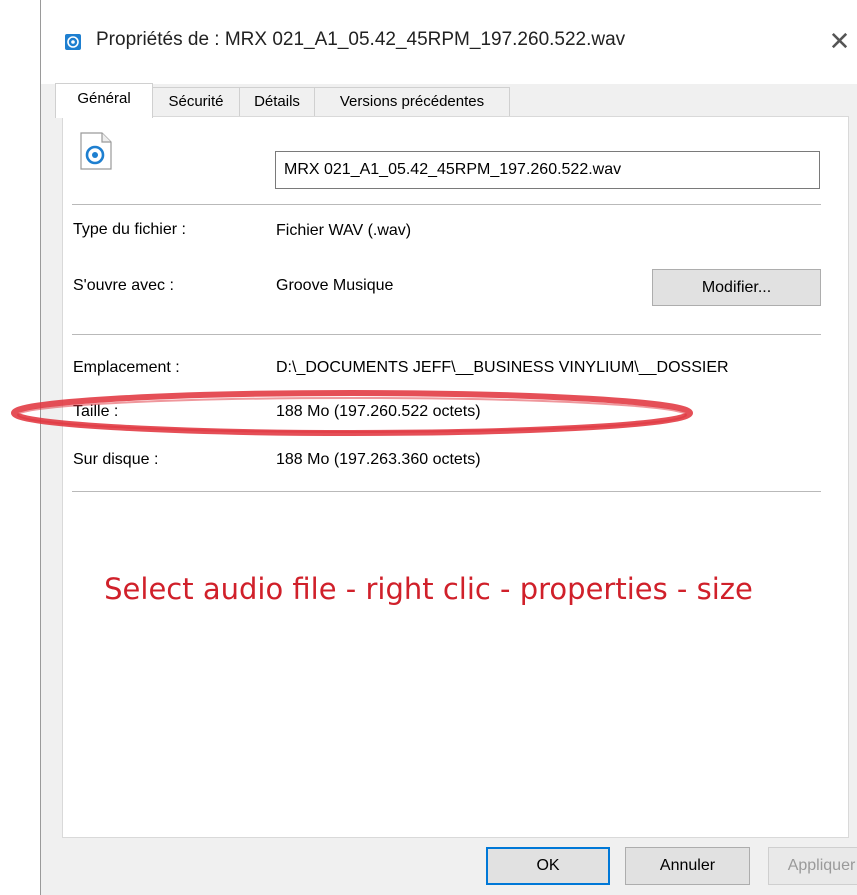 This screenshot has height=895, width=857. Describe the element at coordinates (116, 459) in the screenshot. I see `size-on-disk-label: Sur disque :` at that location.